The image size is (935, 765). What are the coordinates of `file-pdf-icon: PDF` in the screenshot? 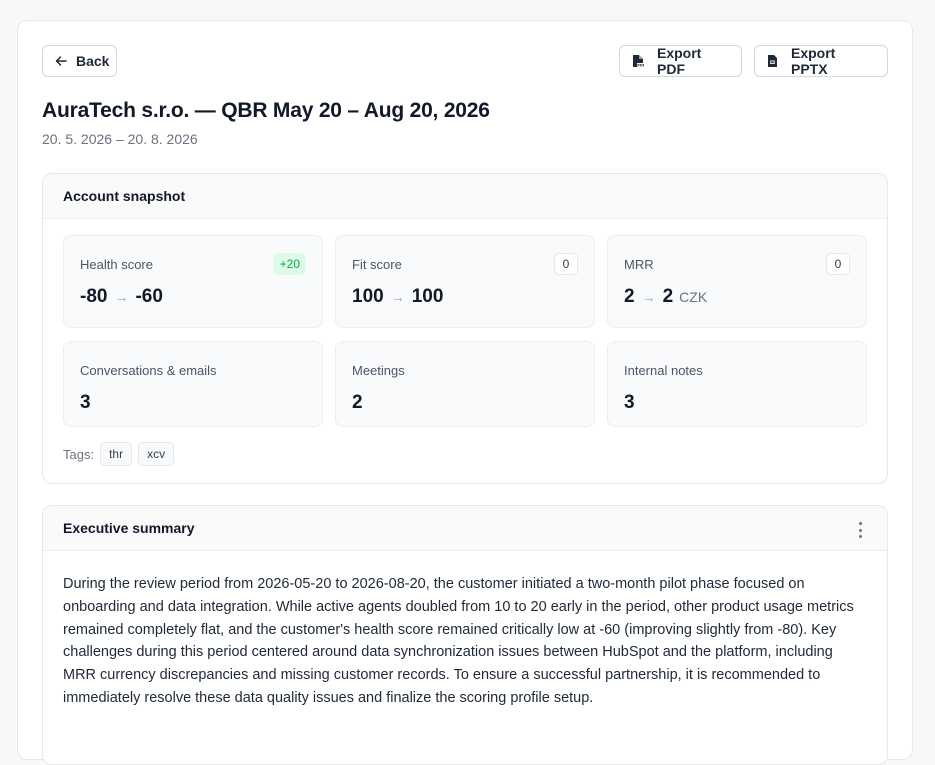 It's located at (638, 61).